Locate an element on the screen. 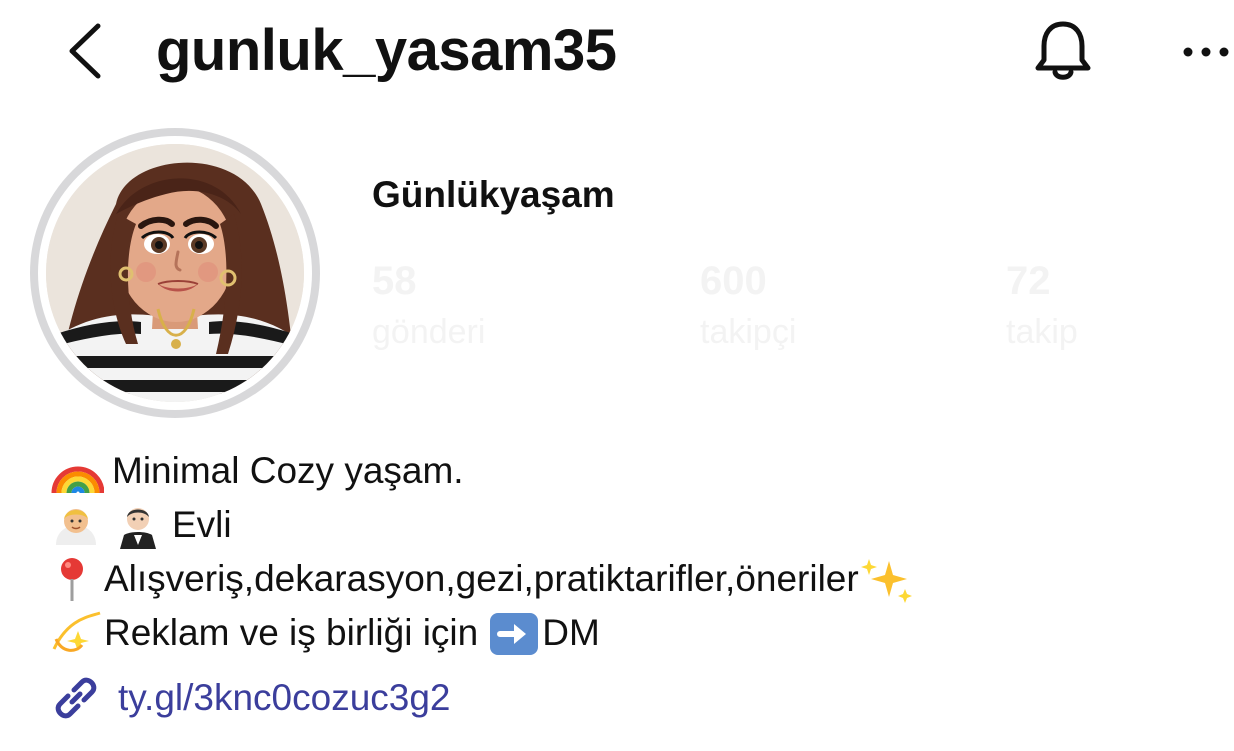 The width and height of the screenshot is (1234, 751). stat-label: takipçi is located at coordinates (748, 332).